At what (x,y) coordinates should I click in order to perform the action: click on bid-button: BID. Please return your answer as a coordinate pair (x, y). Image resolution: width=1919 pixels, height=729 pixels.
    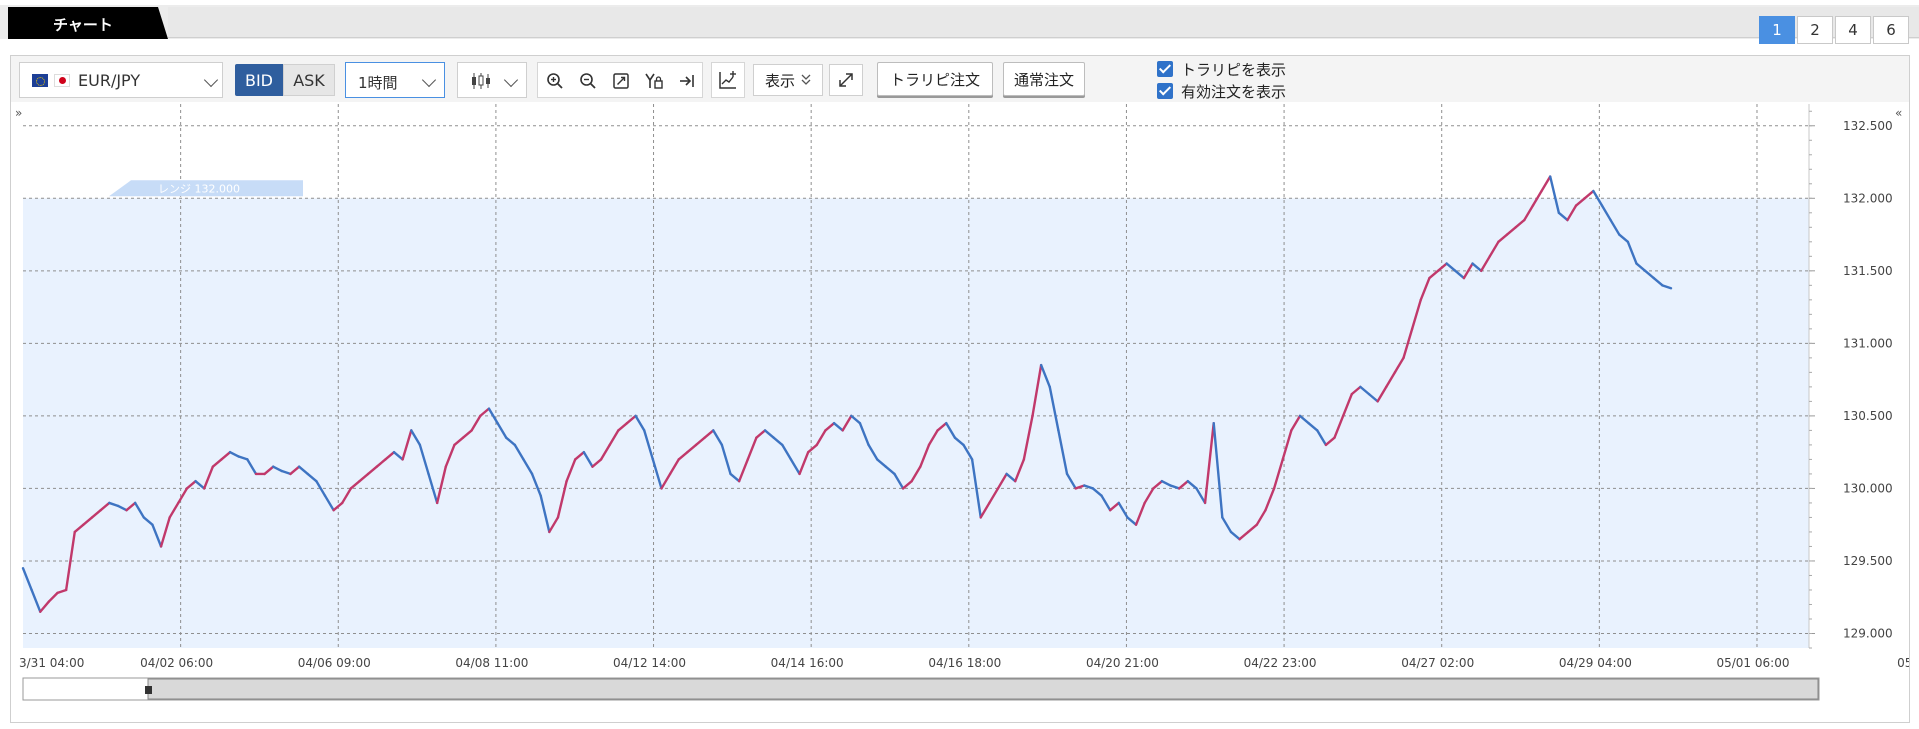
    Looking at the image, I should click on (259, 80).